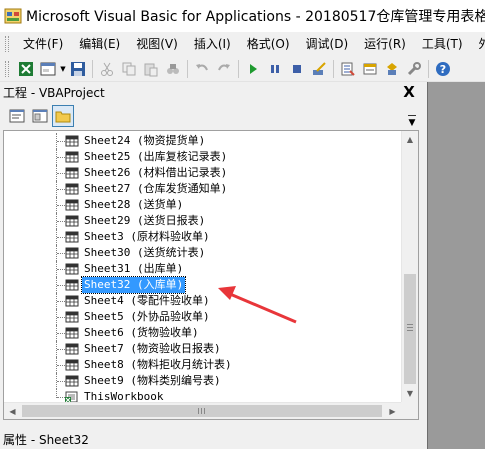  I want to click on scroll-grip-icon, so click(201, 411).